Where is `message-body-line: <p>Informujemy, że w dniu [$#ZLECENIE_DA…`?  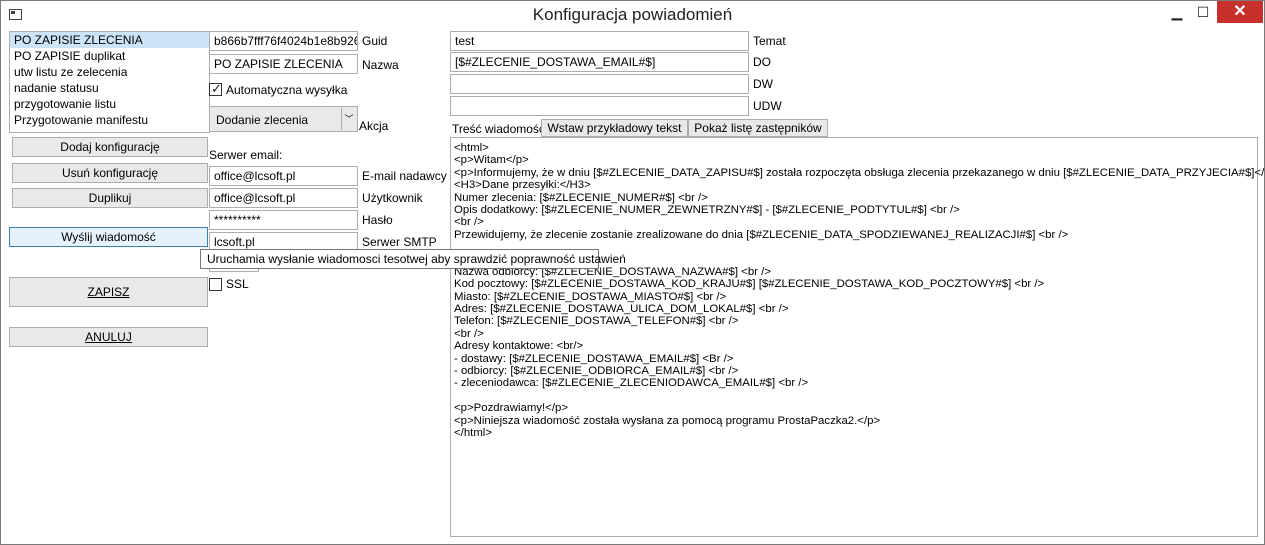 message-body-line: <p>Informujemy, że w dniu [$#ZLECENIE_DA… is located at coordinates (859, 172).